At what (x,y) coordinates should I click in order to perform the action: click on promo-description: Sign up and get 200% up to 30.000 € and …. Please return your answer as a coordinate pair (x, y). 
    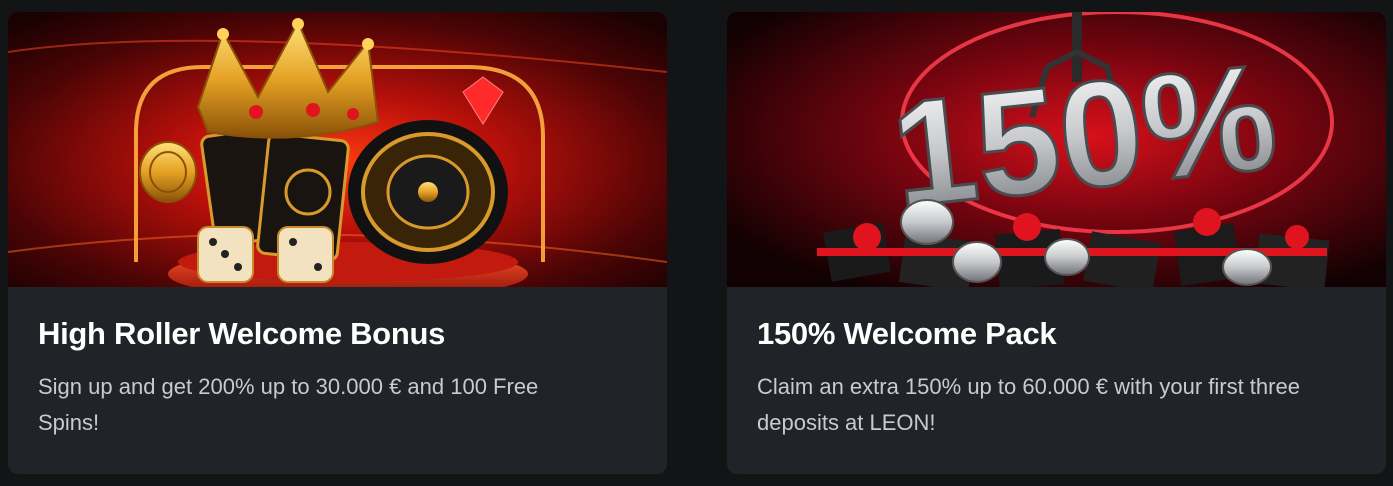
    Looking at the image, I should click on (288, 404).